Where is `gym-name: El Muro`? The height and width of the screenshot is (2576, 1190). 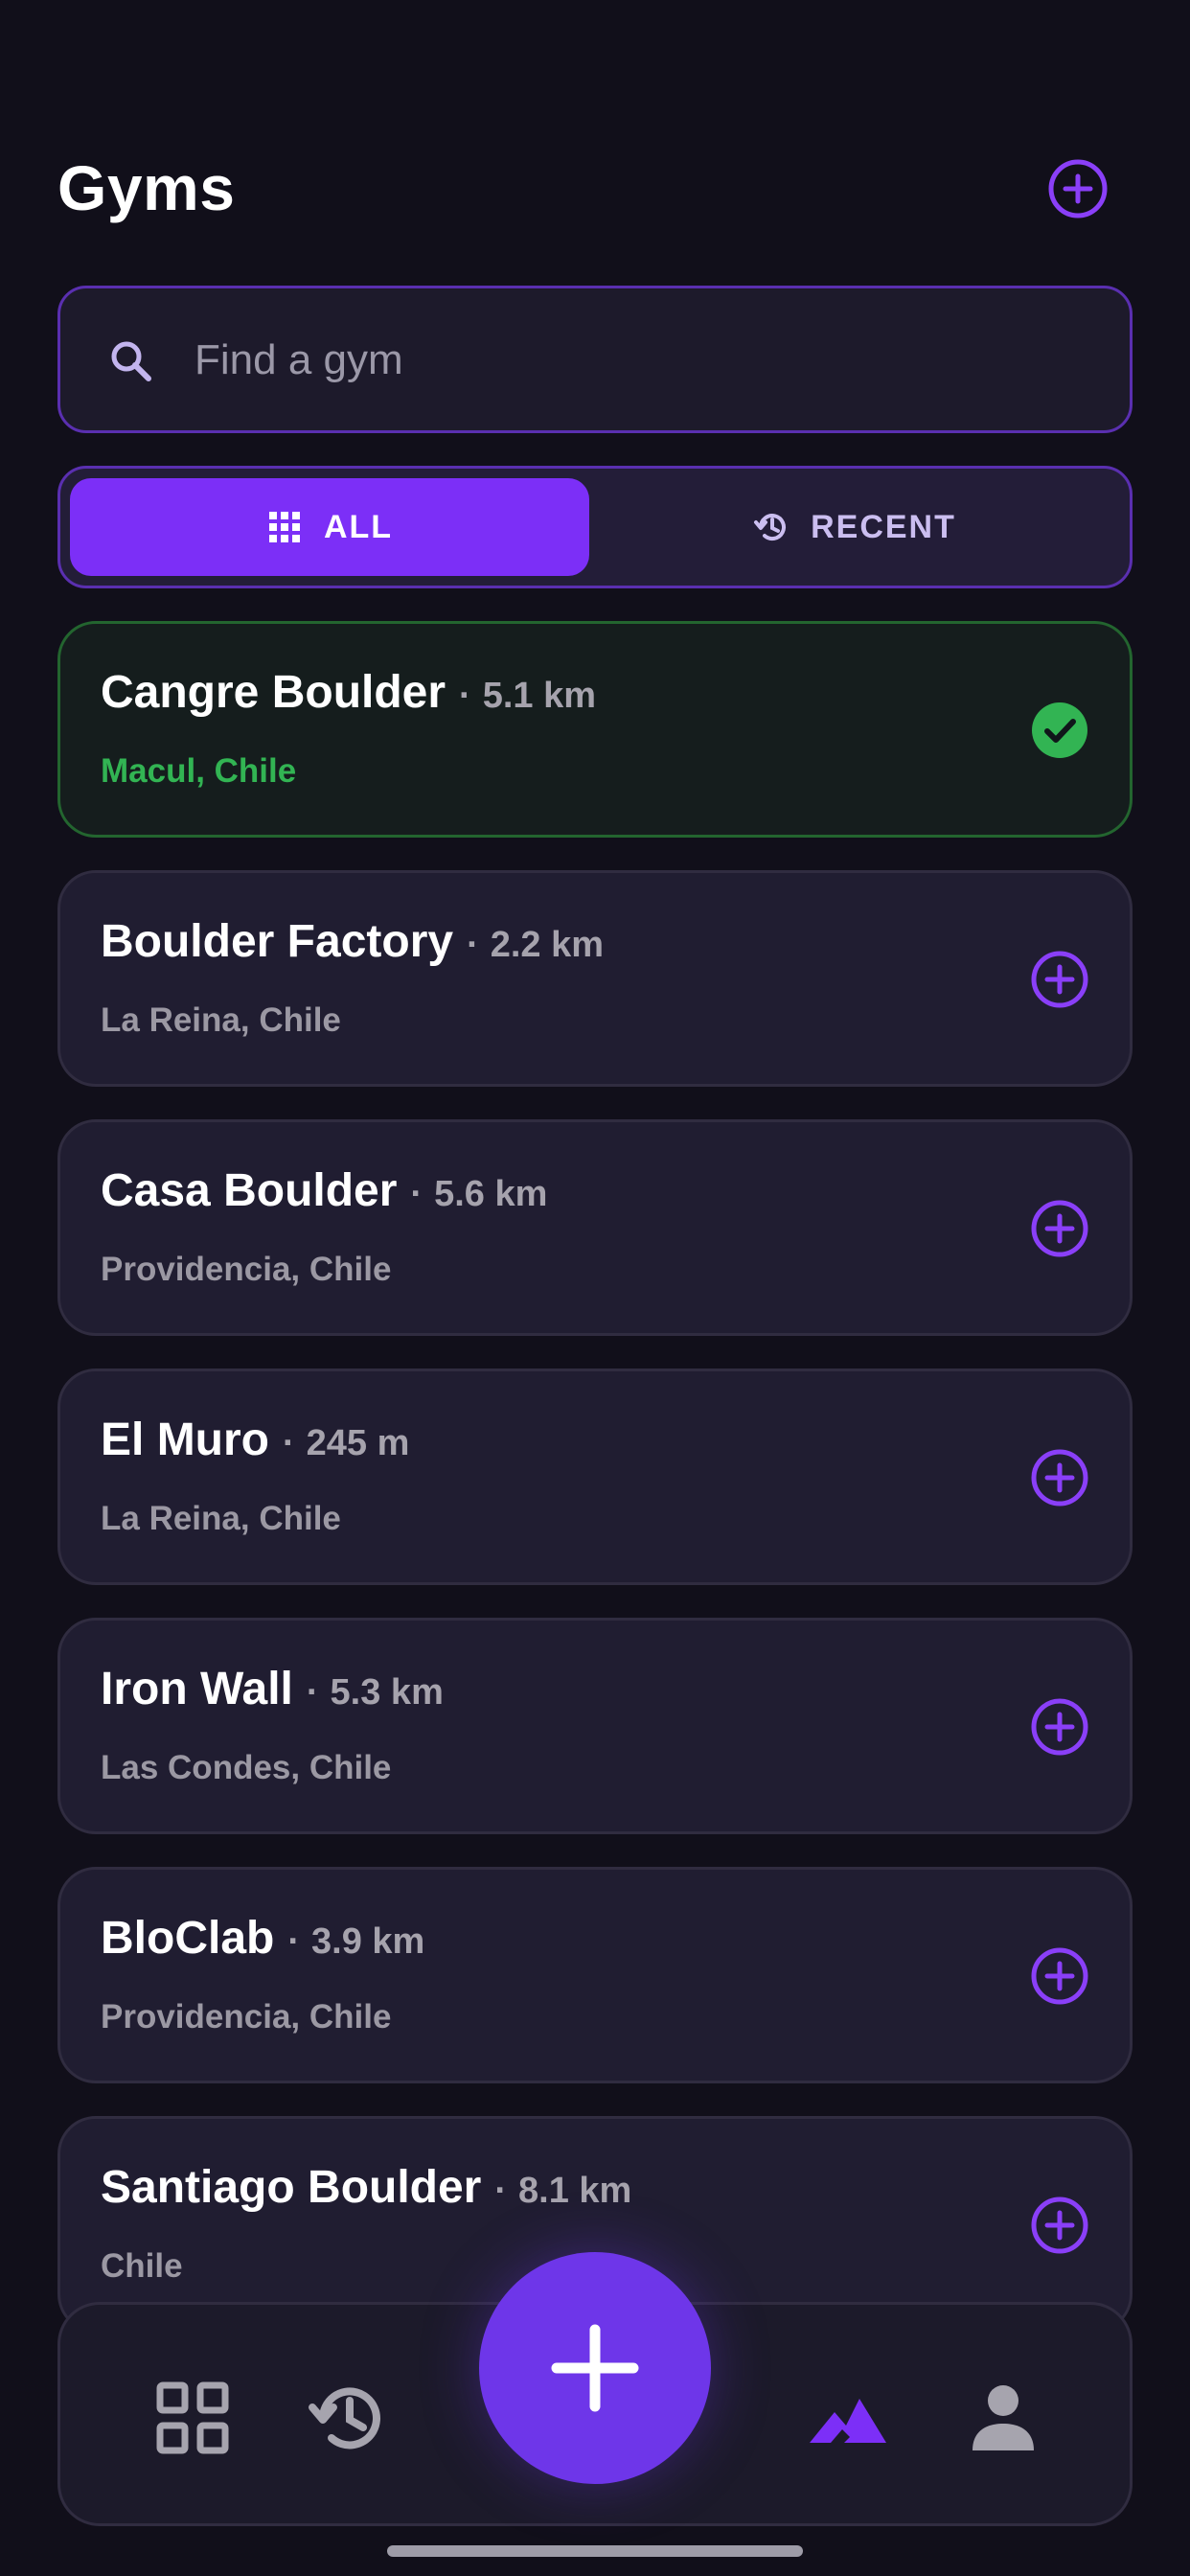 gym-name: El Muro is located at coordinates (185, 1439).